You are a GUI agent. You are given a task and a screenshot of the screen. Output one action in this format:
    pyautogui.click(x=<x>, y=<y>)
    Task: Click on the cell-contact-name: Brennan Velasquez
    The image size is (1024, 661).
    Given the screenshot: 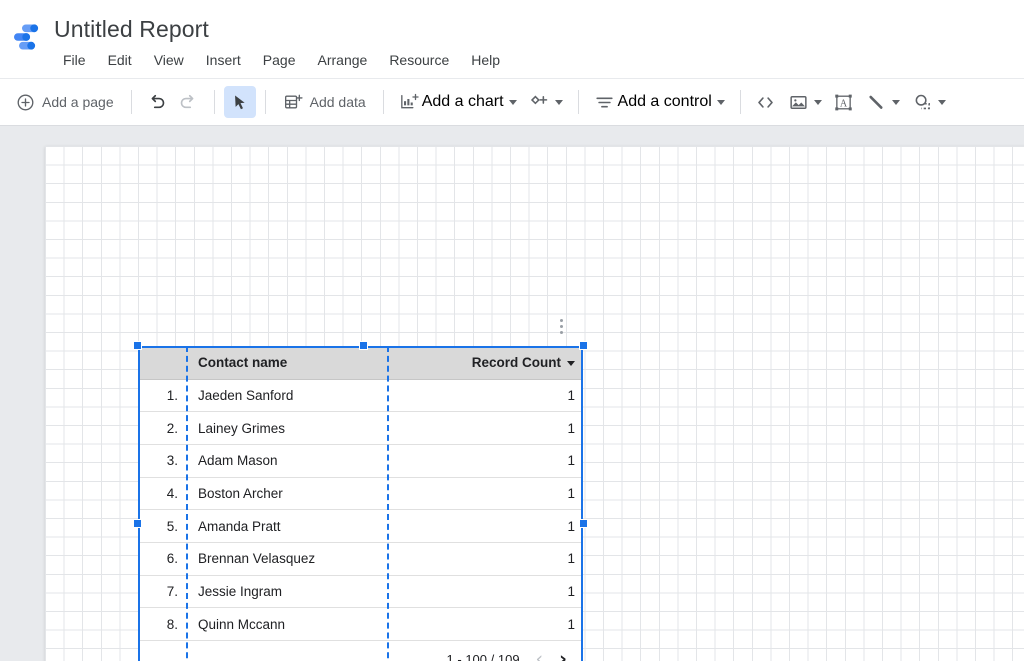 What is the action you would take?
    pyautogui.click(x=287, y=559)
    